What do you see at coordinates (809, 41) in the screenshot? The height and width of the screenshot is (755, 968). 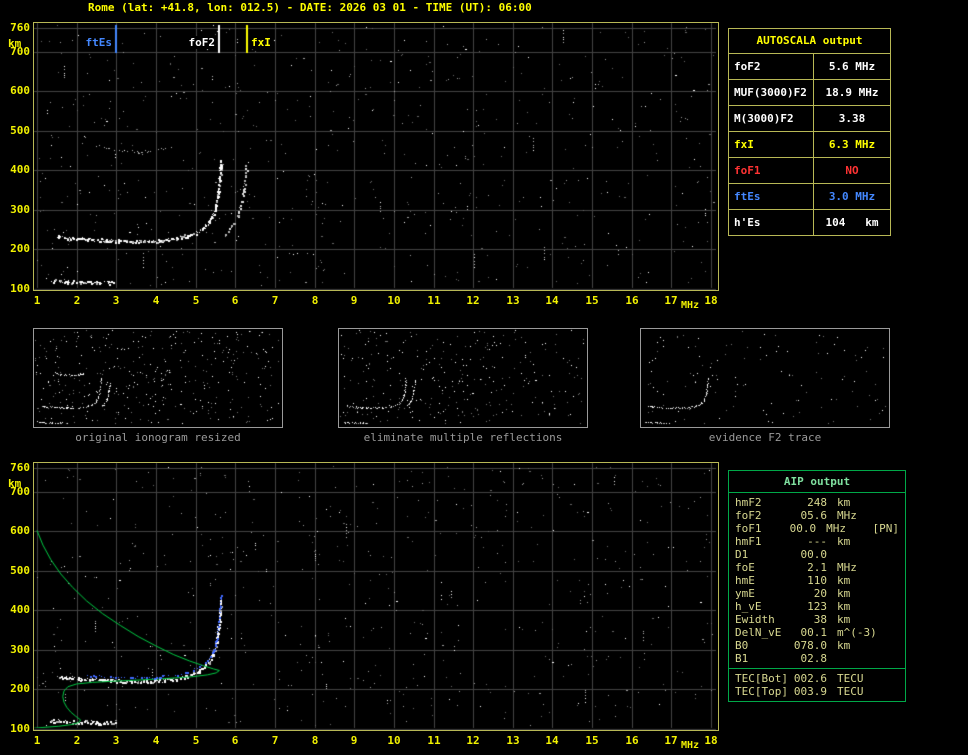 I see `autoscala-table-title: AUTOSCALA output` at bounding box center [809, 41].